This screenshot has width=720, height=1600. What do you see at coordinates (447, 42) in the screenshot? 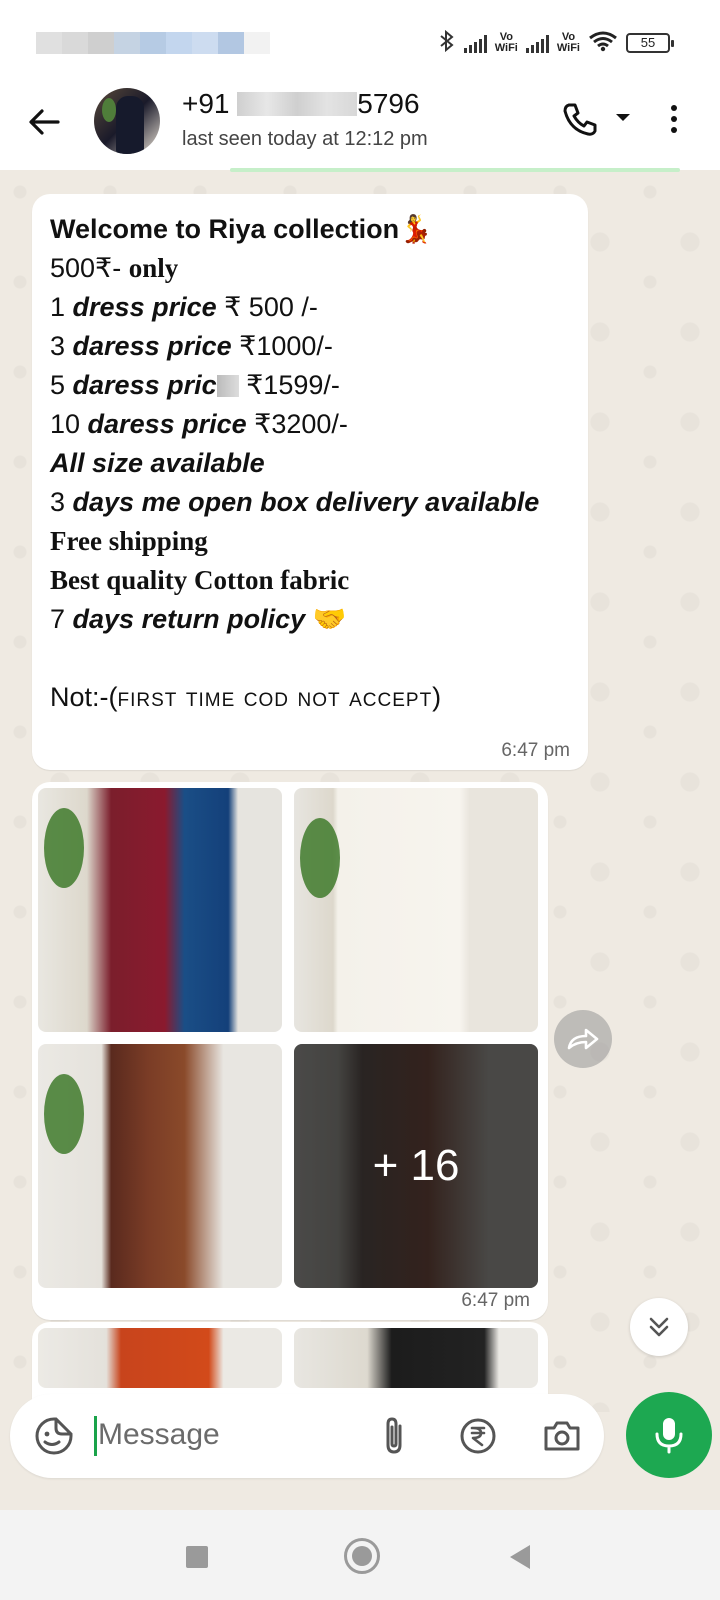
I see `bluetooth-icon` at bounding box center [447, 42].